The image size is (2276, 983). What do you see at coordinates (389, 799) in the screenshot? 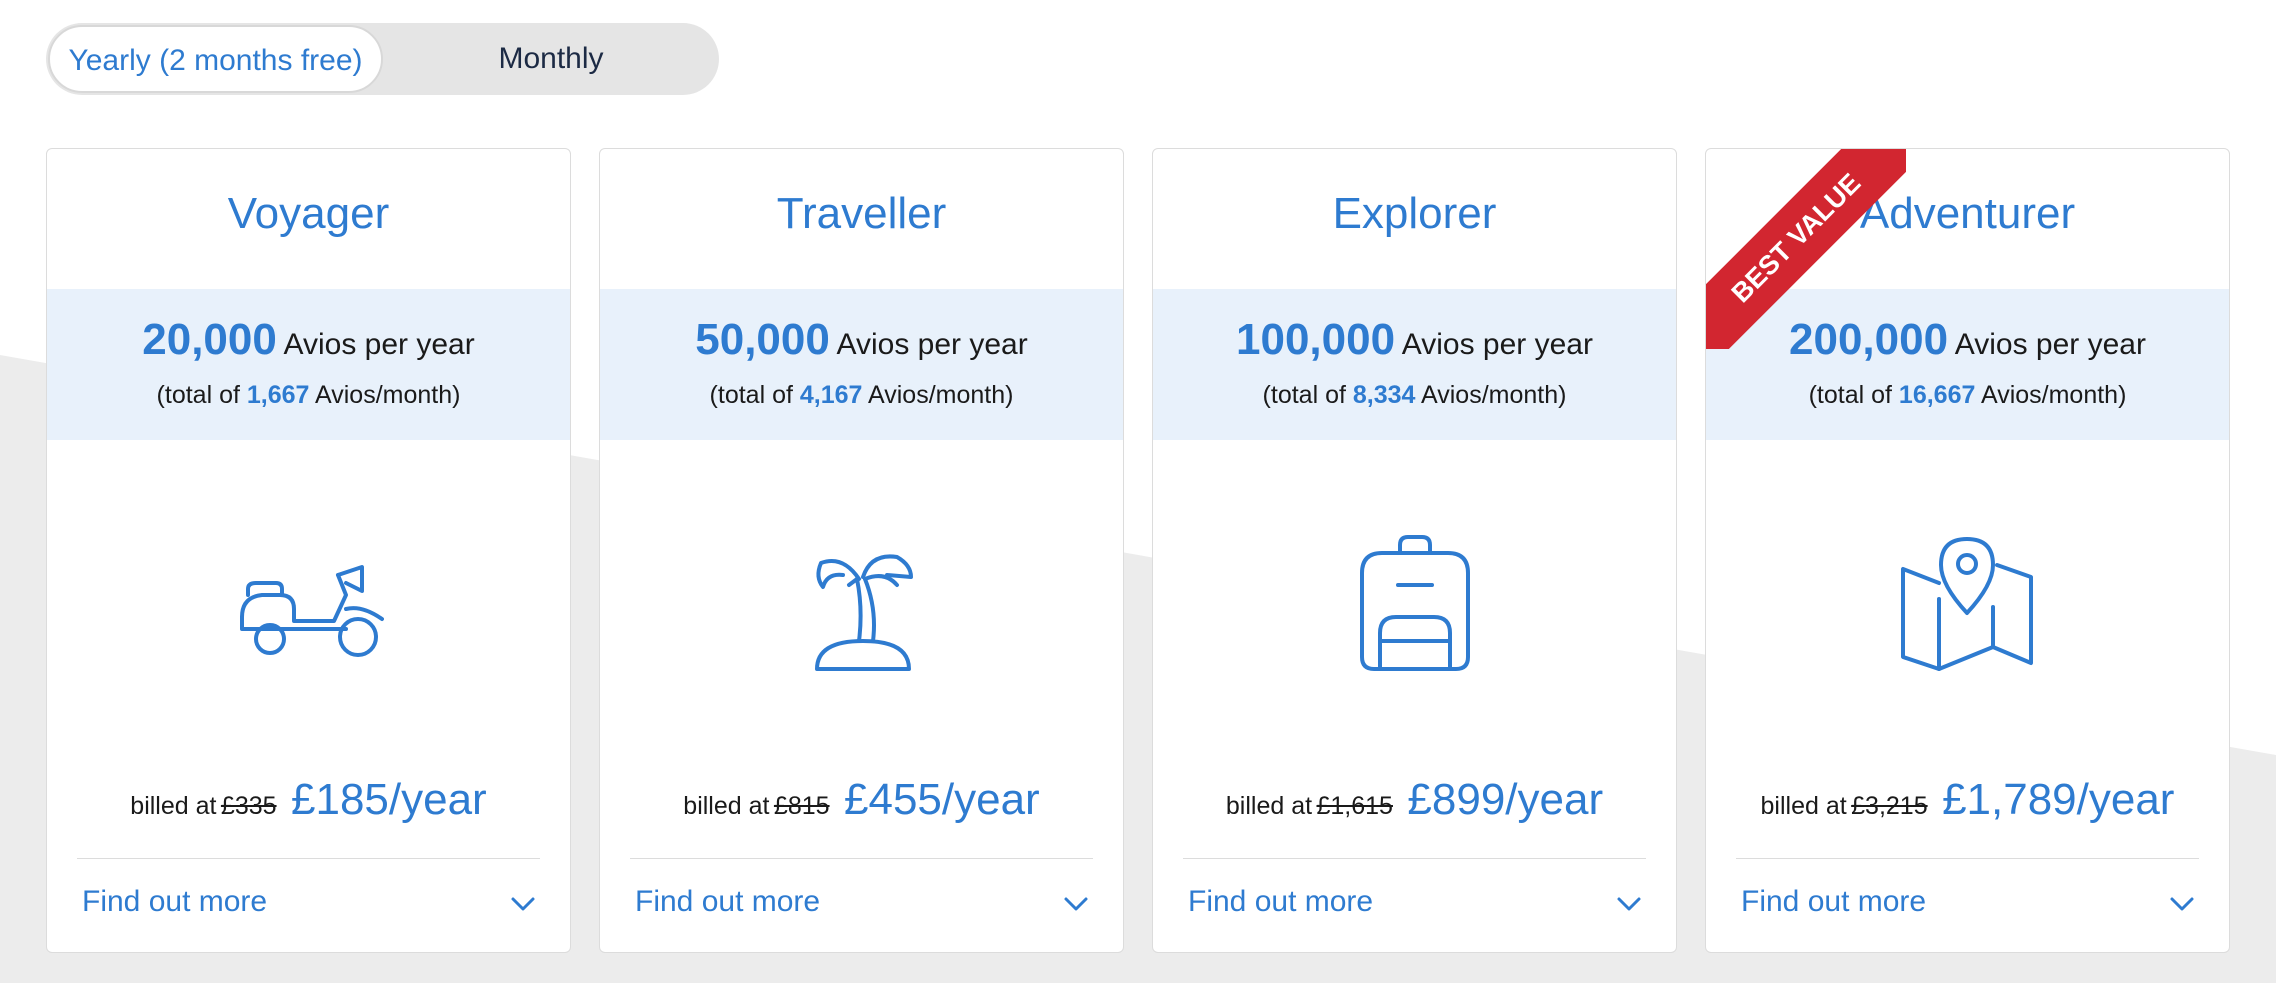
I see `plan-price: £185/year` at bounding box center [389, 799].